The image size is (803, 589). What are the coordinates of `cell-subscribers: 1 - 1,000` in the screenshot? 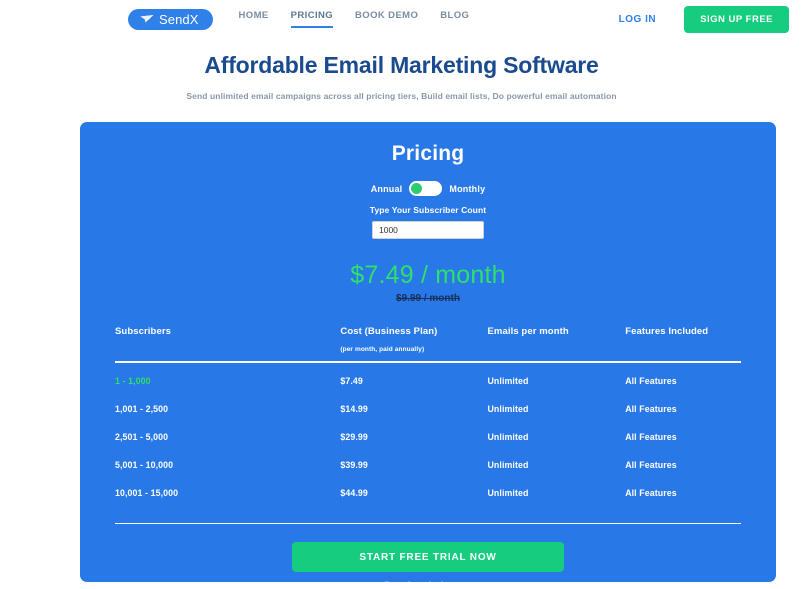 It's located at (133, 380).